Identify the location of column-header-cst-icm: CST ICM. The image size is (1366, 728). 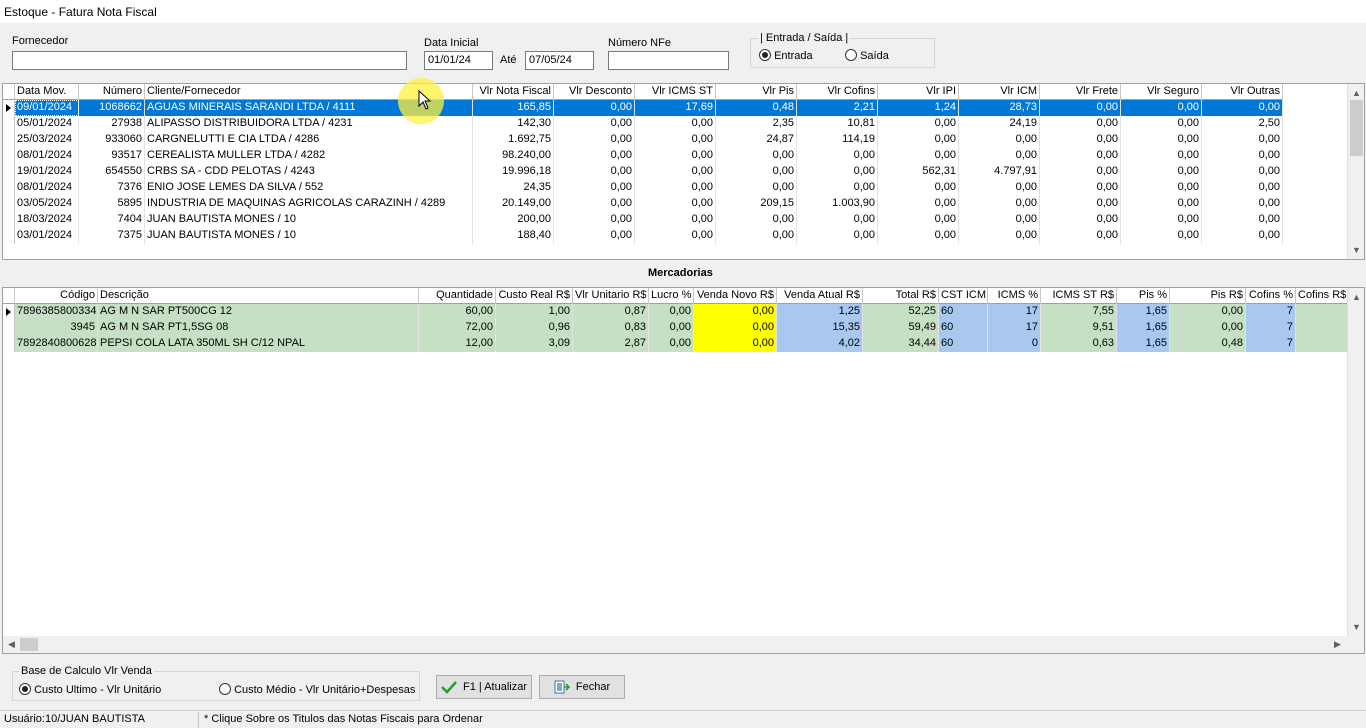
(963, 296).